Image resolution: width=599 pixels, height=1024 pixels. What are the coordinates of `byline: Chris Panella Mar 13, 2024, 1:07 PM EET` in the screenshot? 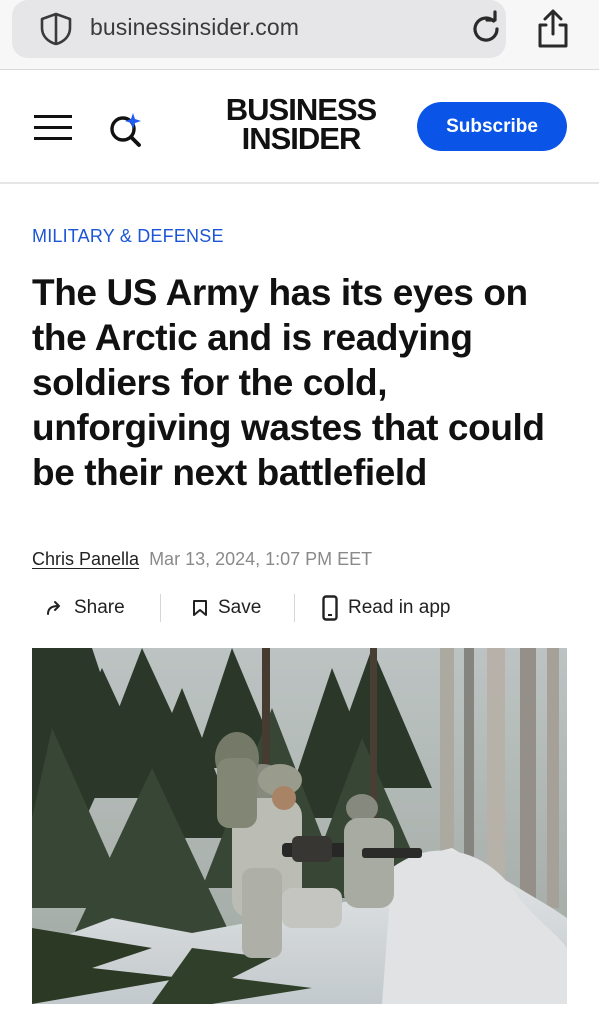 It's located at (202, 559).